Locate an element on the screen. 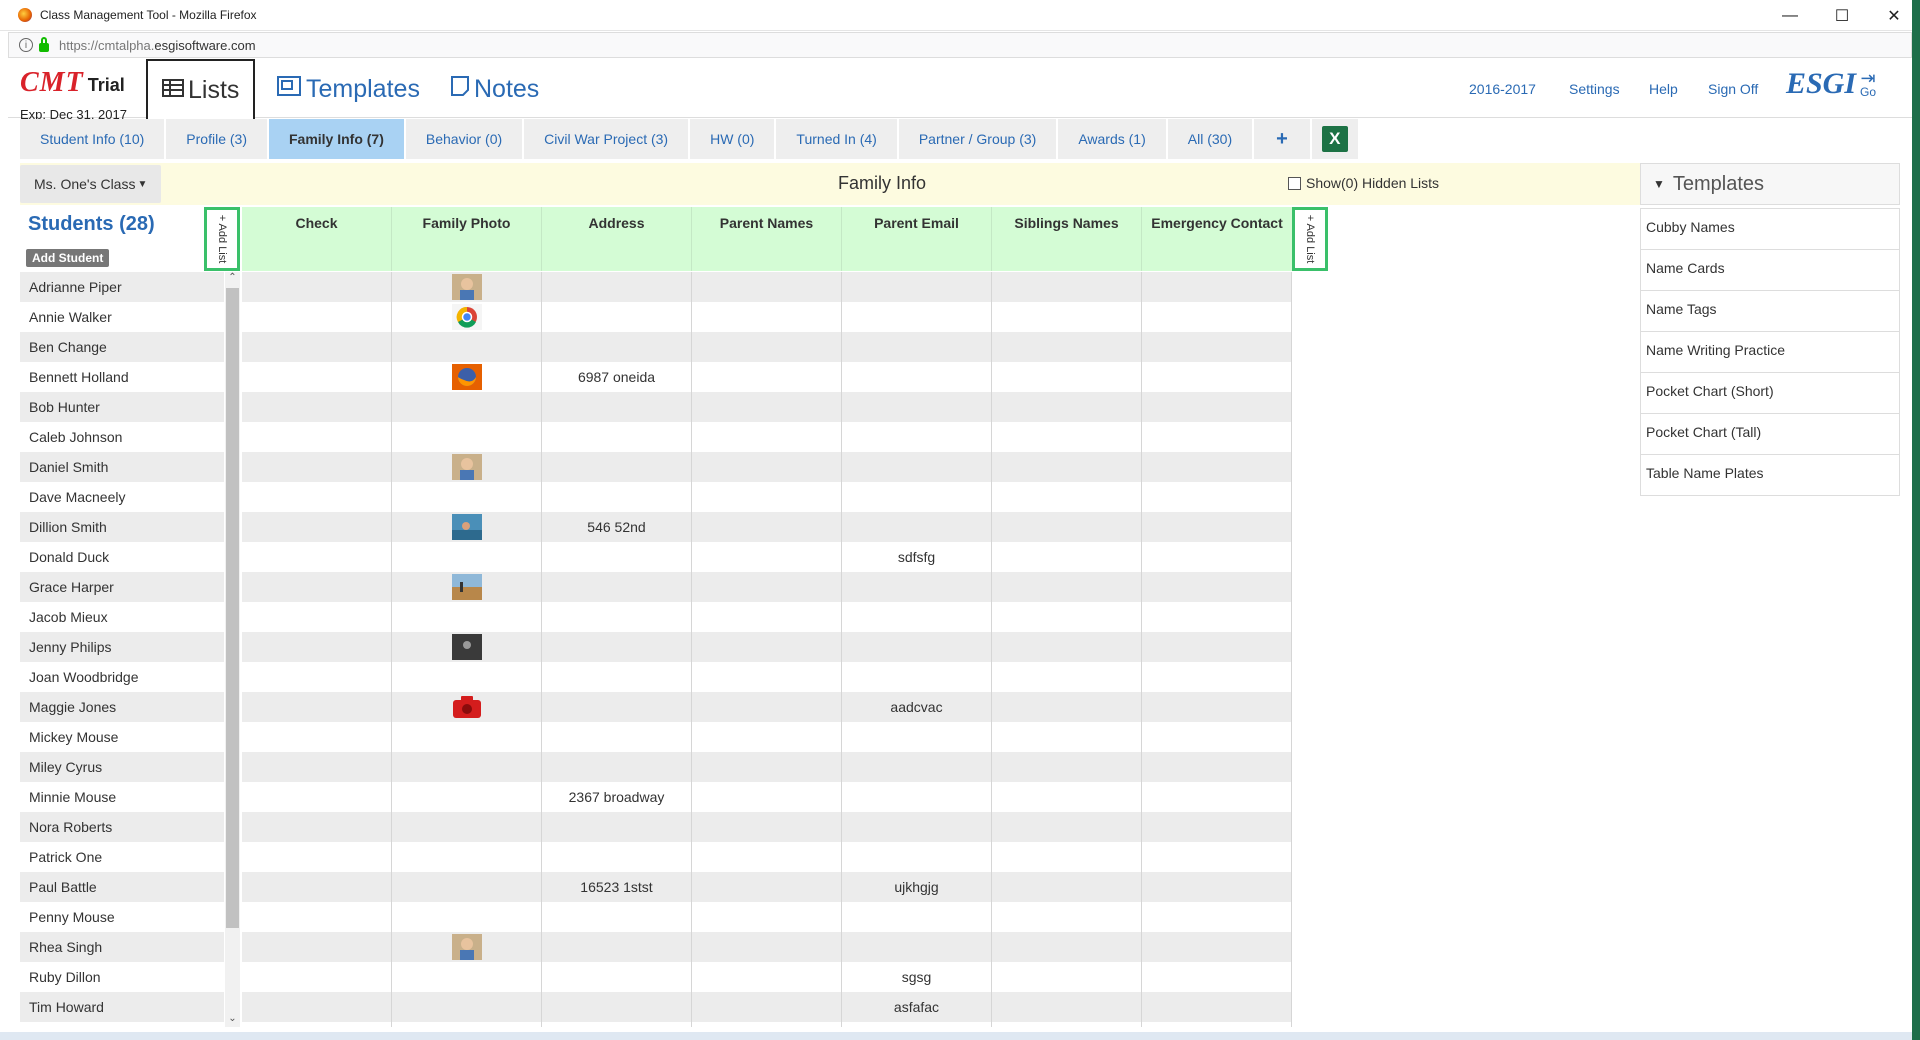 This screenshot has height=1040, width=1920. student-name-row: Dillion Smith is located at coordinates (122, 527).